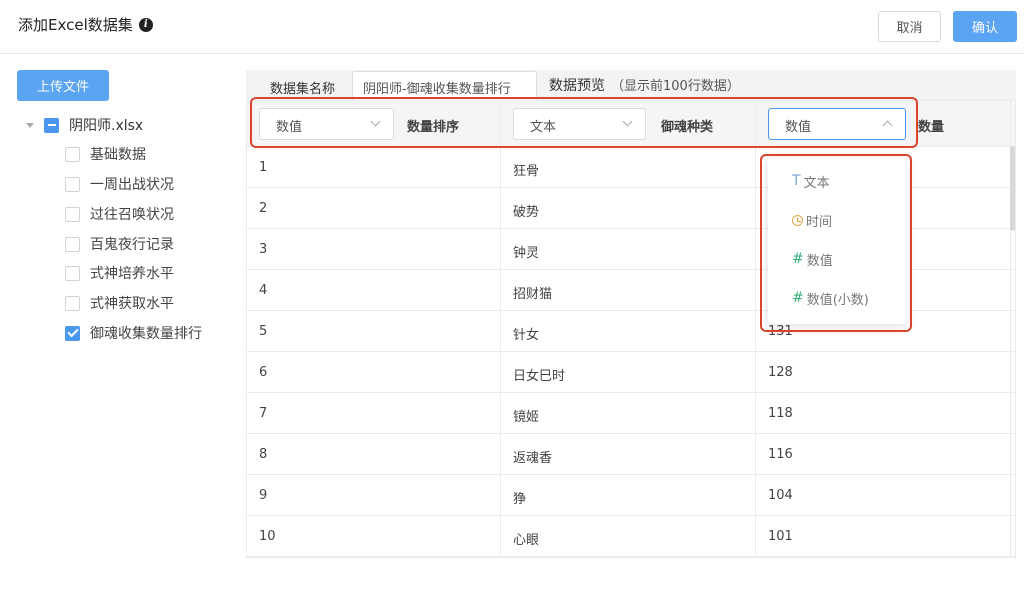 This screenshot has width=1024, height=596. What do you see at coordinates (267, 536) in the screenshot?
I see `table-cell: 10` at bounding box center [267, 536].